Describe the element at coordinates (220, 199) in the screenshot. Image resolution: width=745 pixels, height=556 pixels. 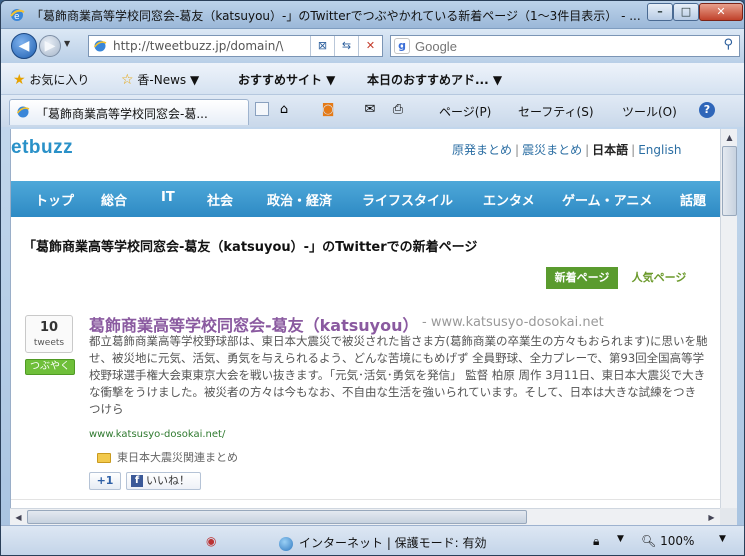
I see `category-society: 社会` at that location.